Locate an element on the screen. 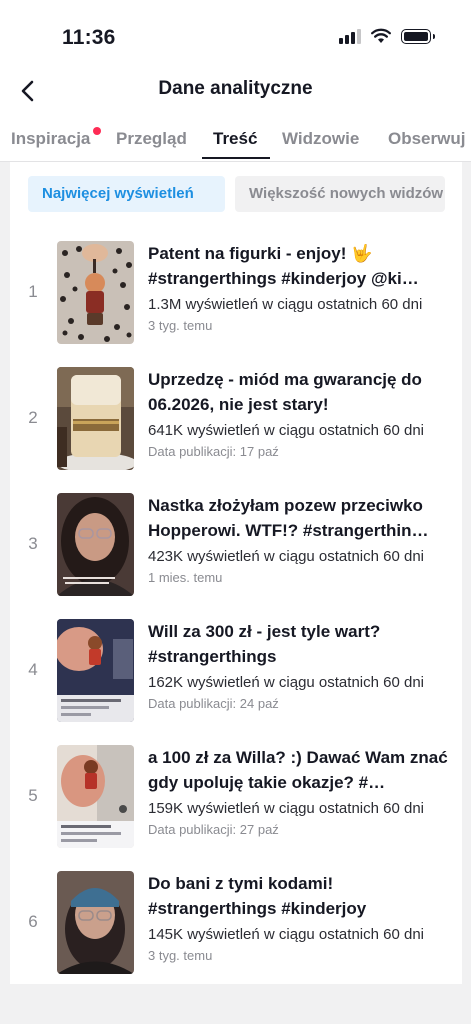  tab-widzowie: Widzowie is located at coordinates (320, 139).